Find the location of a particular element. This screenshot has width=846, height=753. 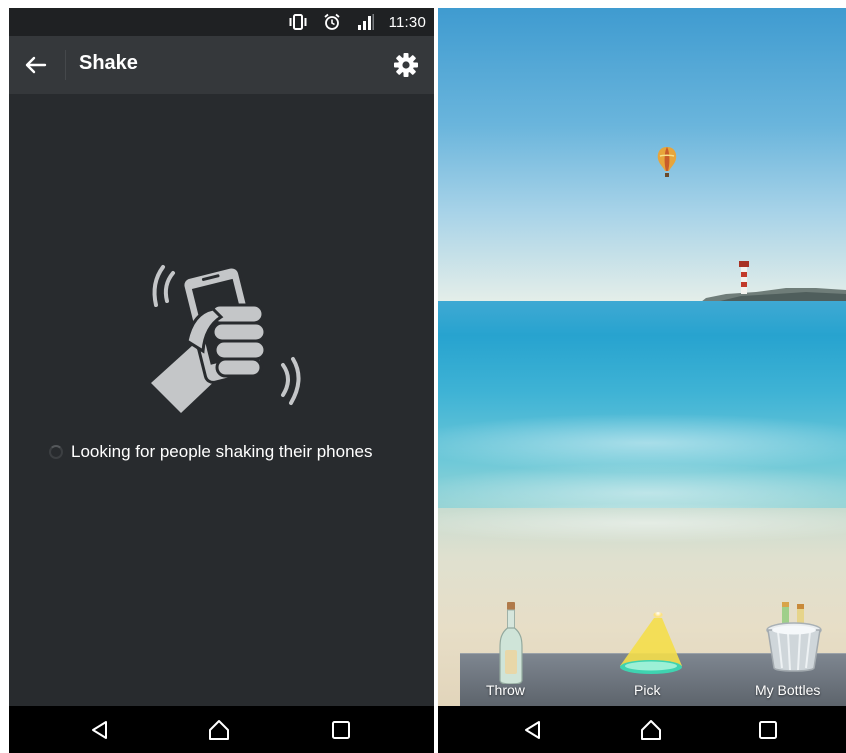

signal-icon is located at coordinates (365, 22).